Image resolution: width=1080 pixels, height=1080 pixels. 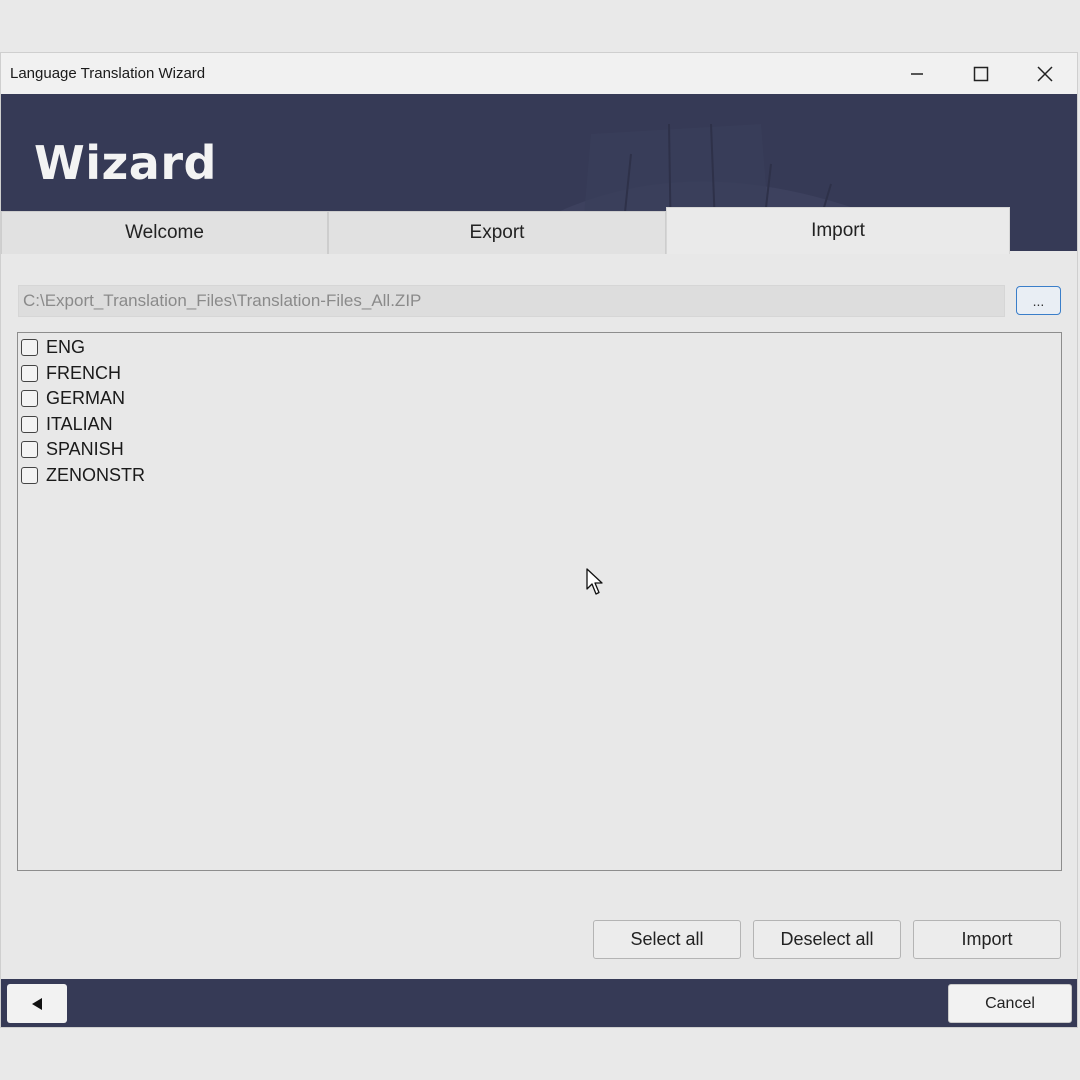 I want to click on tab-welcome: Welcome, so click(x=164, y=232).